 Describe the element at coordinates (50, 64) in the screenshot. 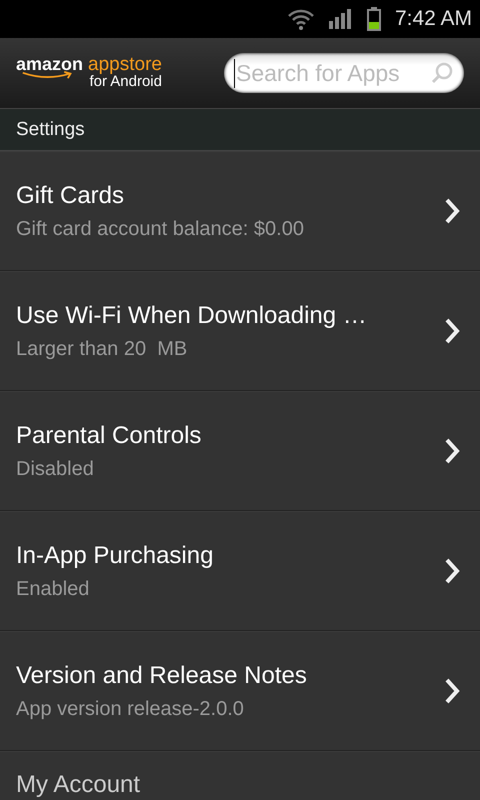

I see `logo-brand-text: amazon` at that location.